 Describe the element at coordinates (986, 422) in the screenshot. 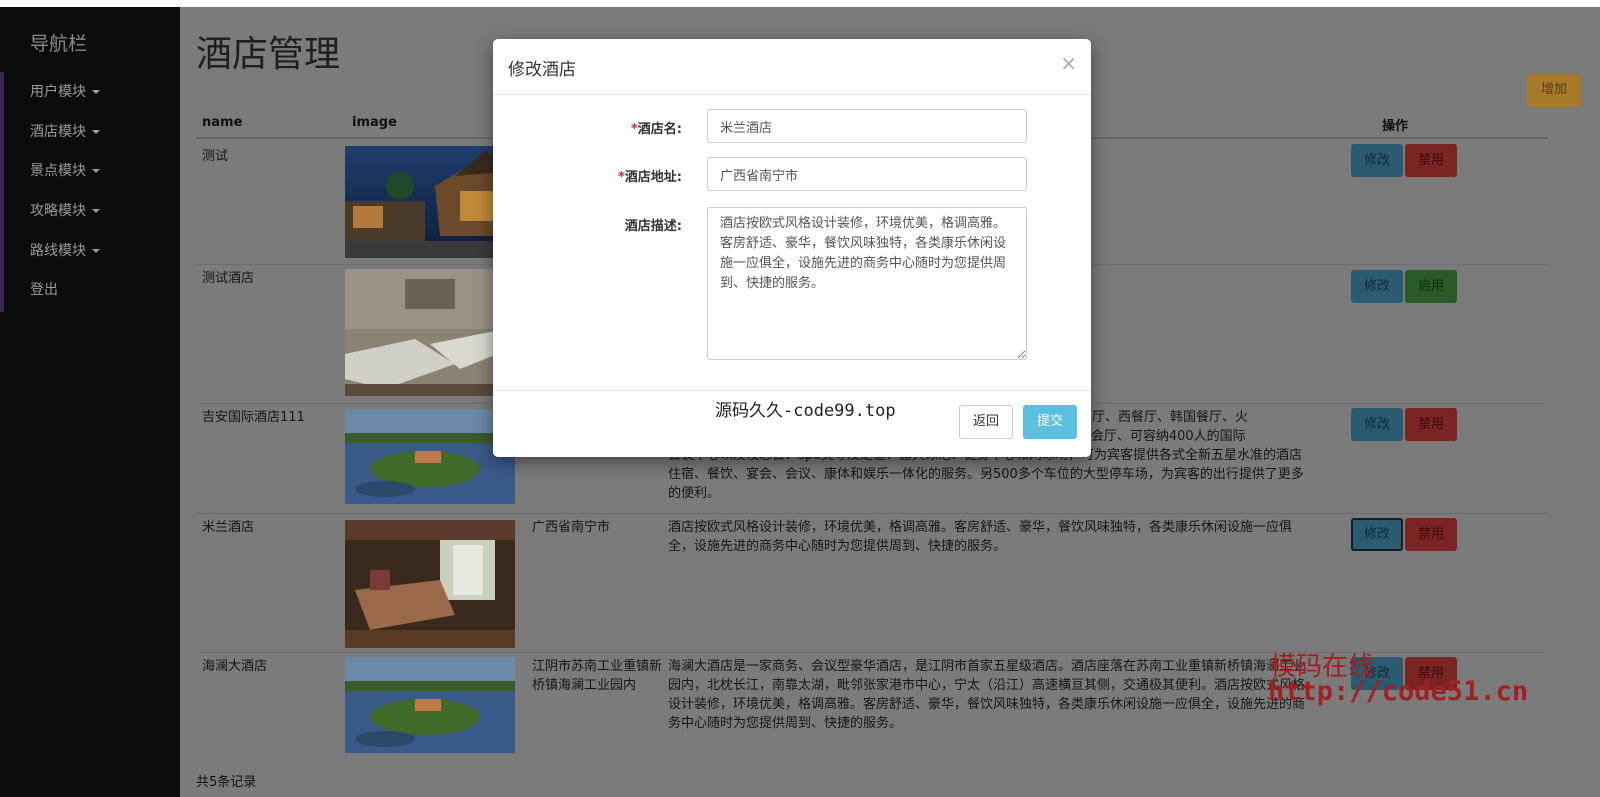

I see `back-button: 返回` at that location.